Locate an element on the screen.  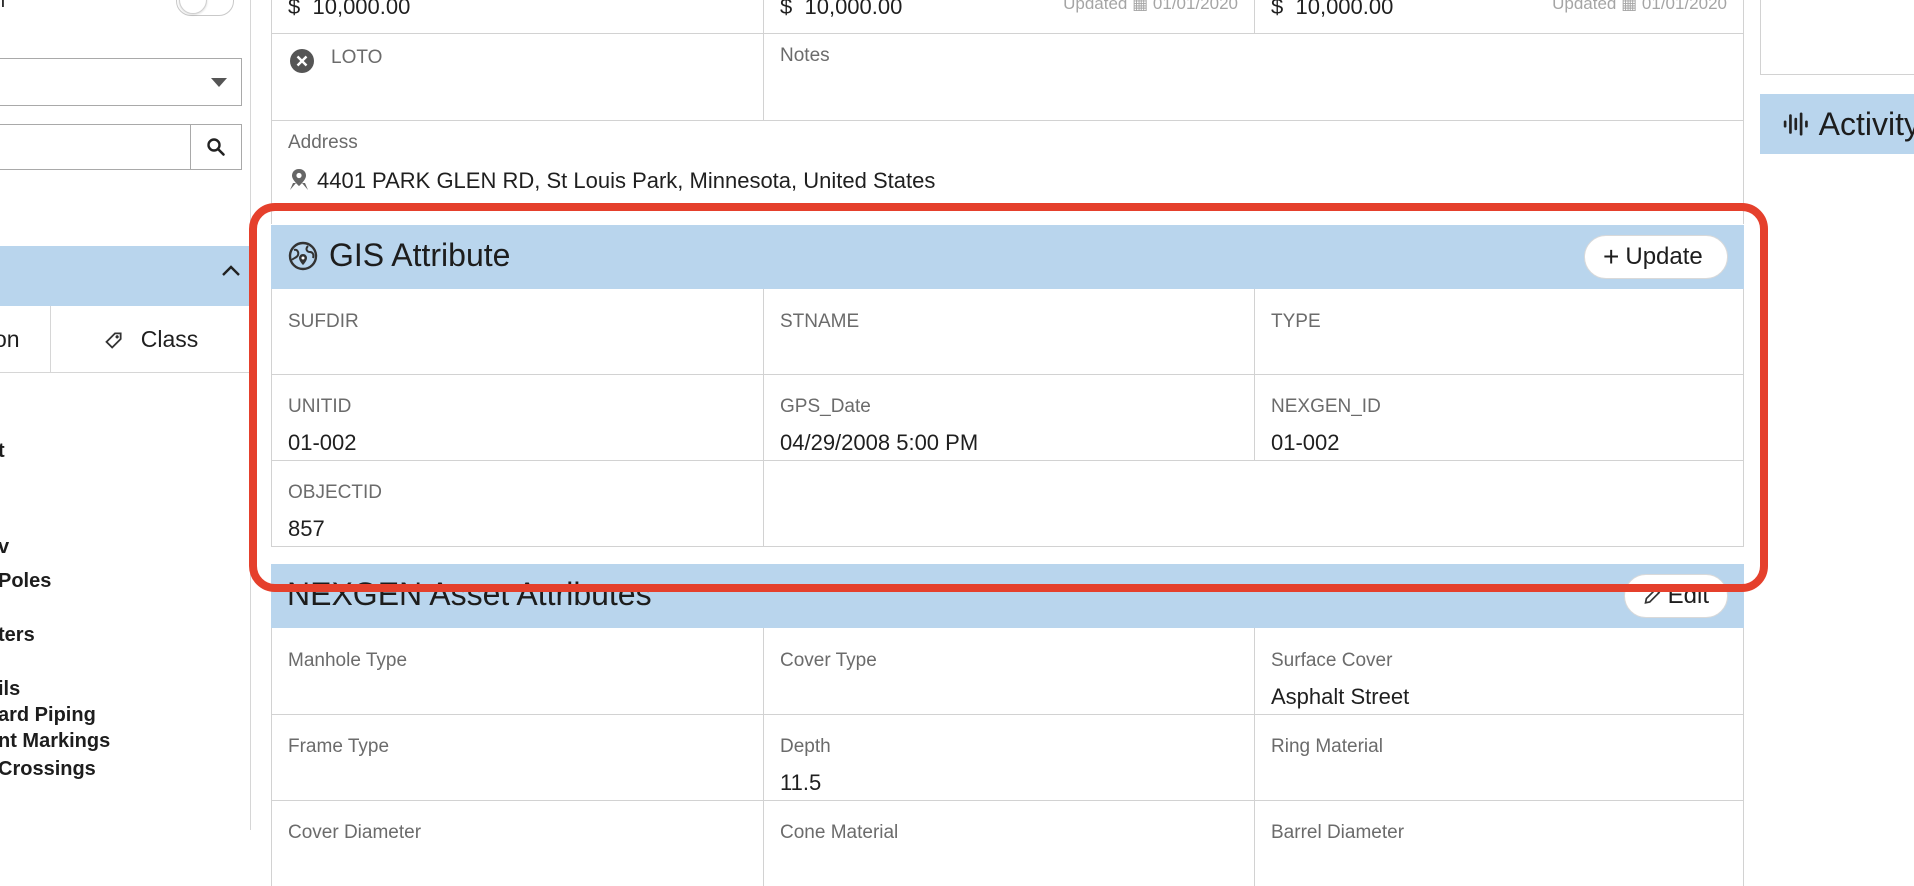
loto-cell: LOTO is located at coordinates (517, 76).